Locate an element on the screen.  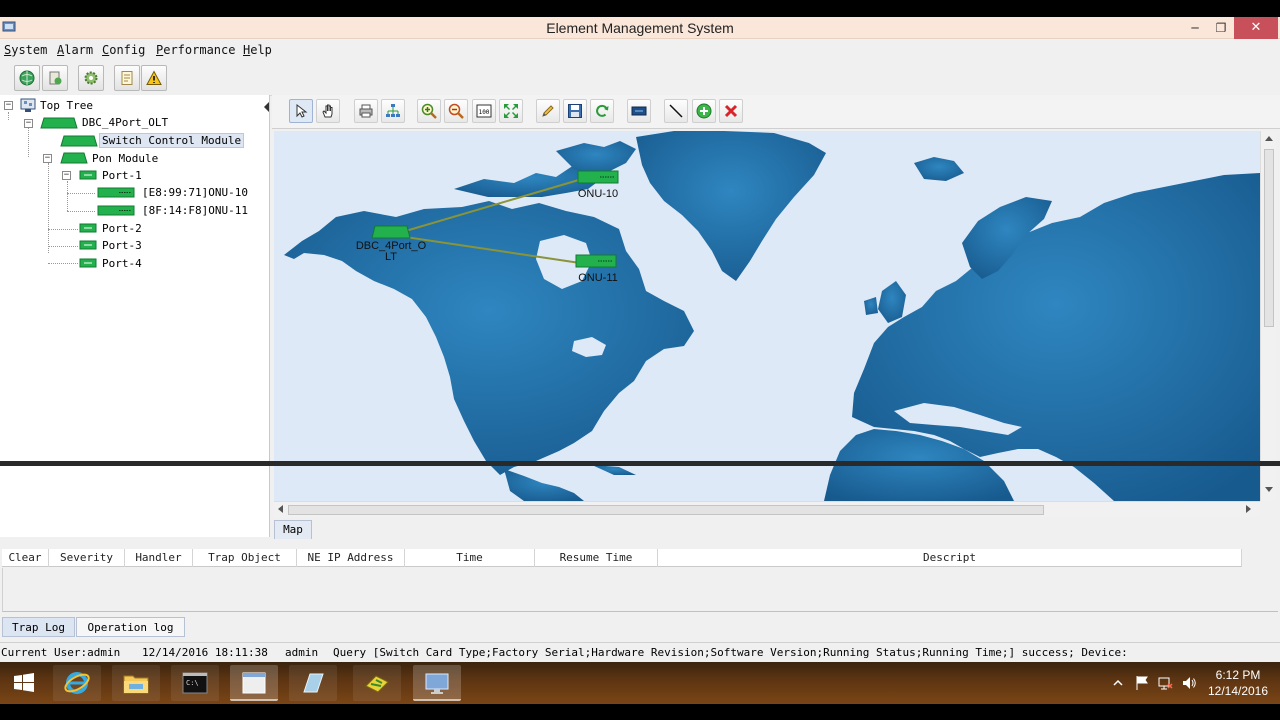
taskbar-file-explorer is located at coordinates (136, 683).